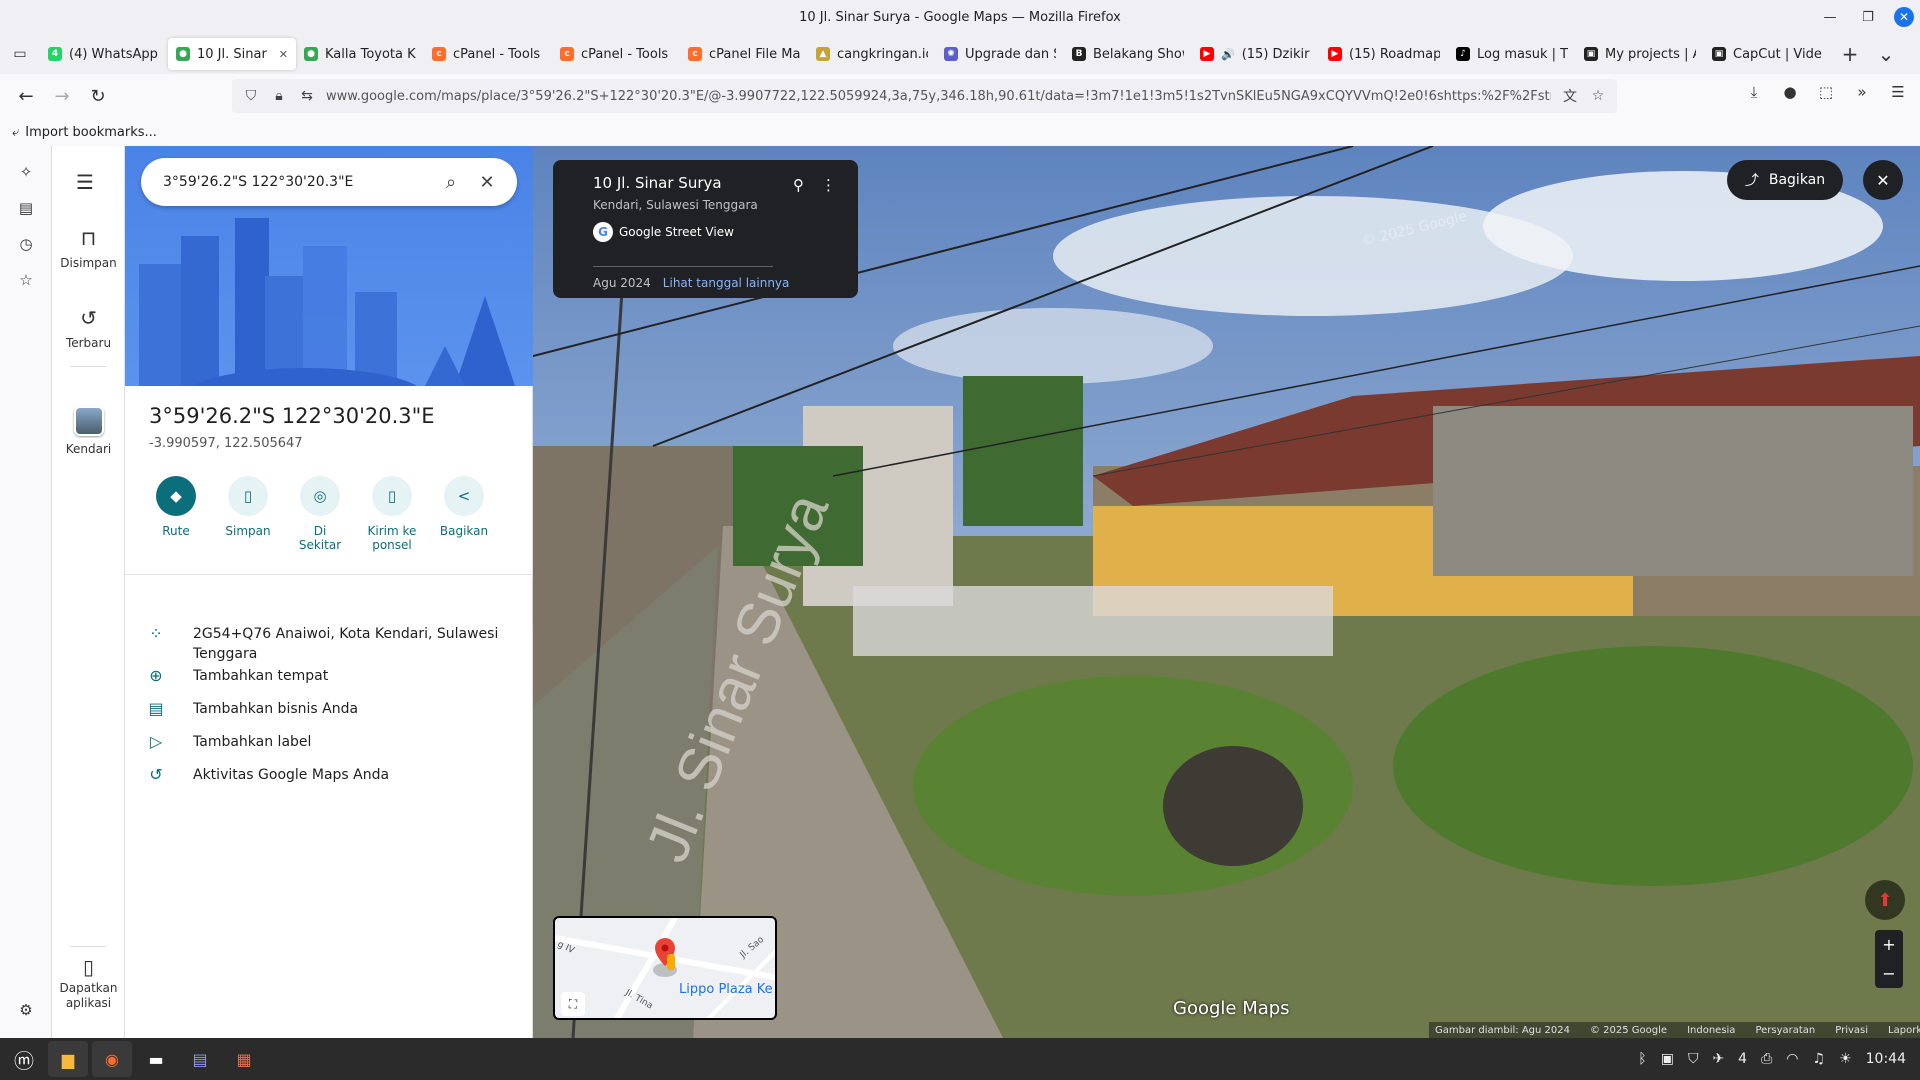  Describe the element at coordinates (26, 592) in the screenshot. I see `browser-sidebar: ✧ ▤ ◷ ☆ ⚙` at that location.